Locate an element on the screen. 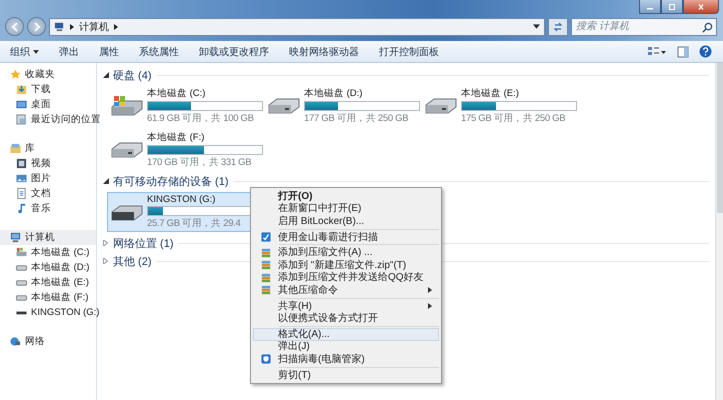 Image resolution: width=723 pixels, height=400 pixels. drive-name: 本地磁盘 (C:) is located at coordinates (176, 93).